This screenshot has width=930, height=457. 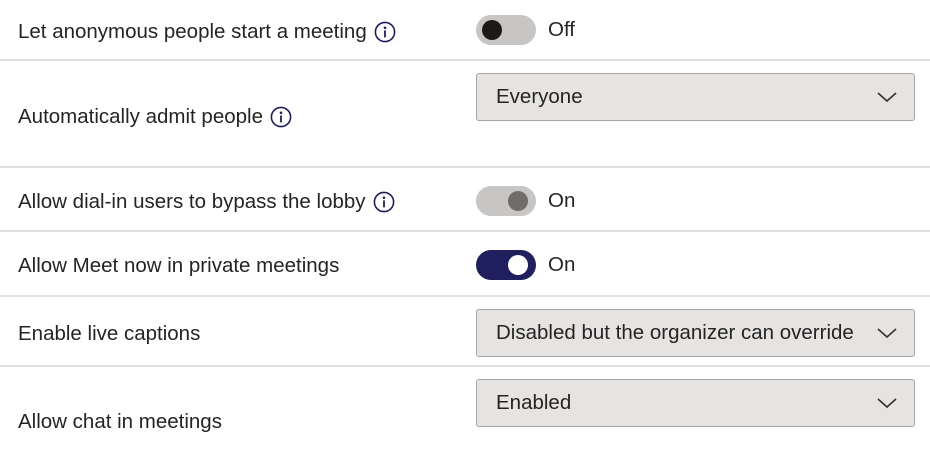 I want to click on setting-label-live-captions: Enable live captions, so click(x=109, y=334).